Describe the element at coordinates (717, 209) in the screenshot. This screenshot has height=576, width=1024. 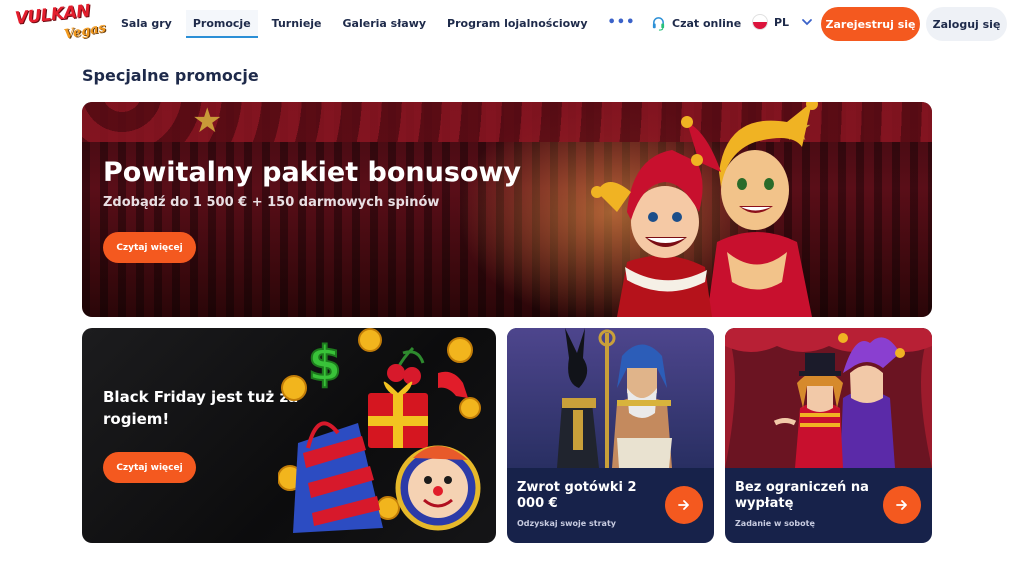
I see `jester-characters-illustration` at that location.